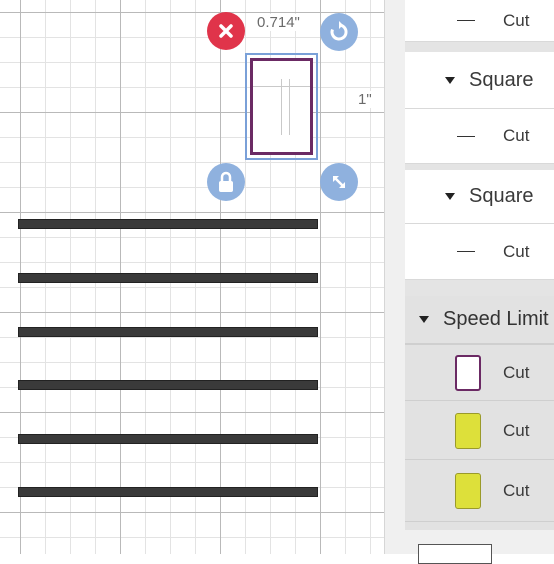 Image resolution: width=554 pixels, height=564 pixels. I want to click on lock-icon, so click(226, 181).